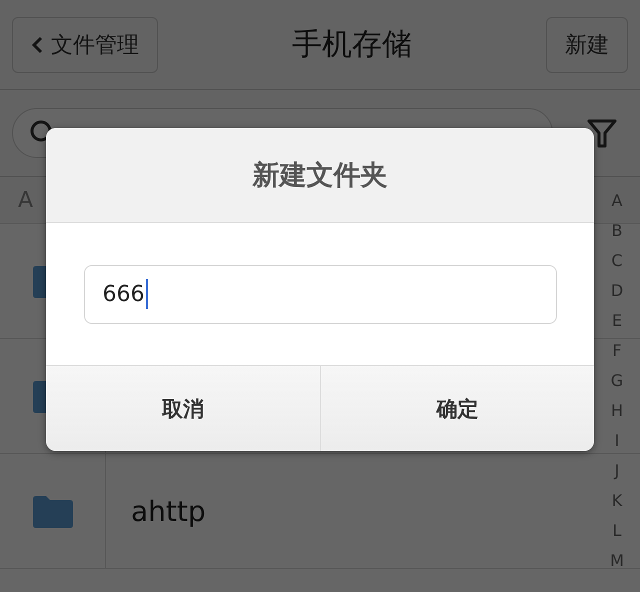 This screenshot has height=592, width=640. What do you see at coordinates (617, 411) in the screenshot?
I see `index-letter: H` at bounding box center [617, 411].